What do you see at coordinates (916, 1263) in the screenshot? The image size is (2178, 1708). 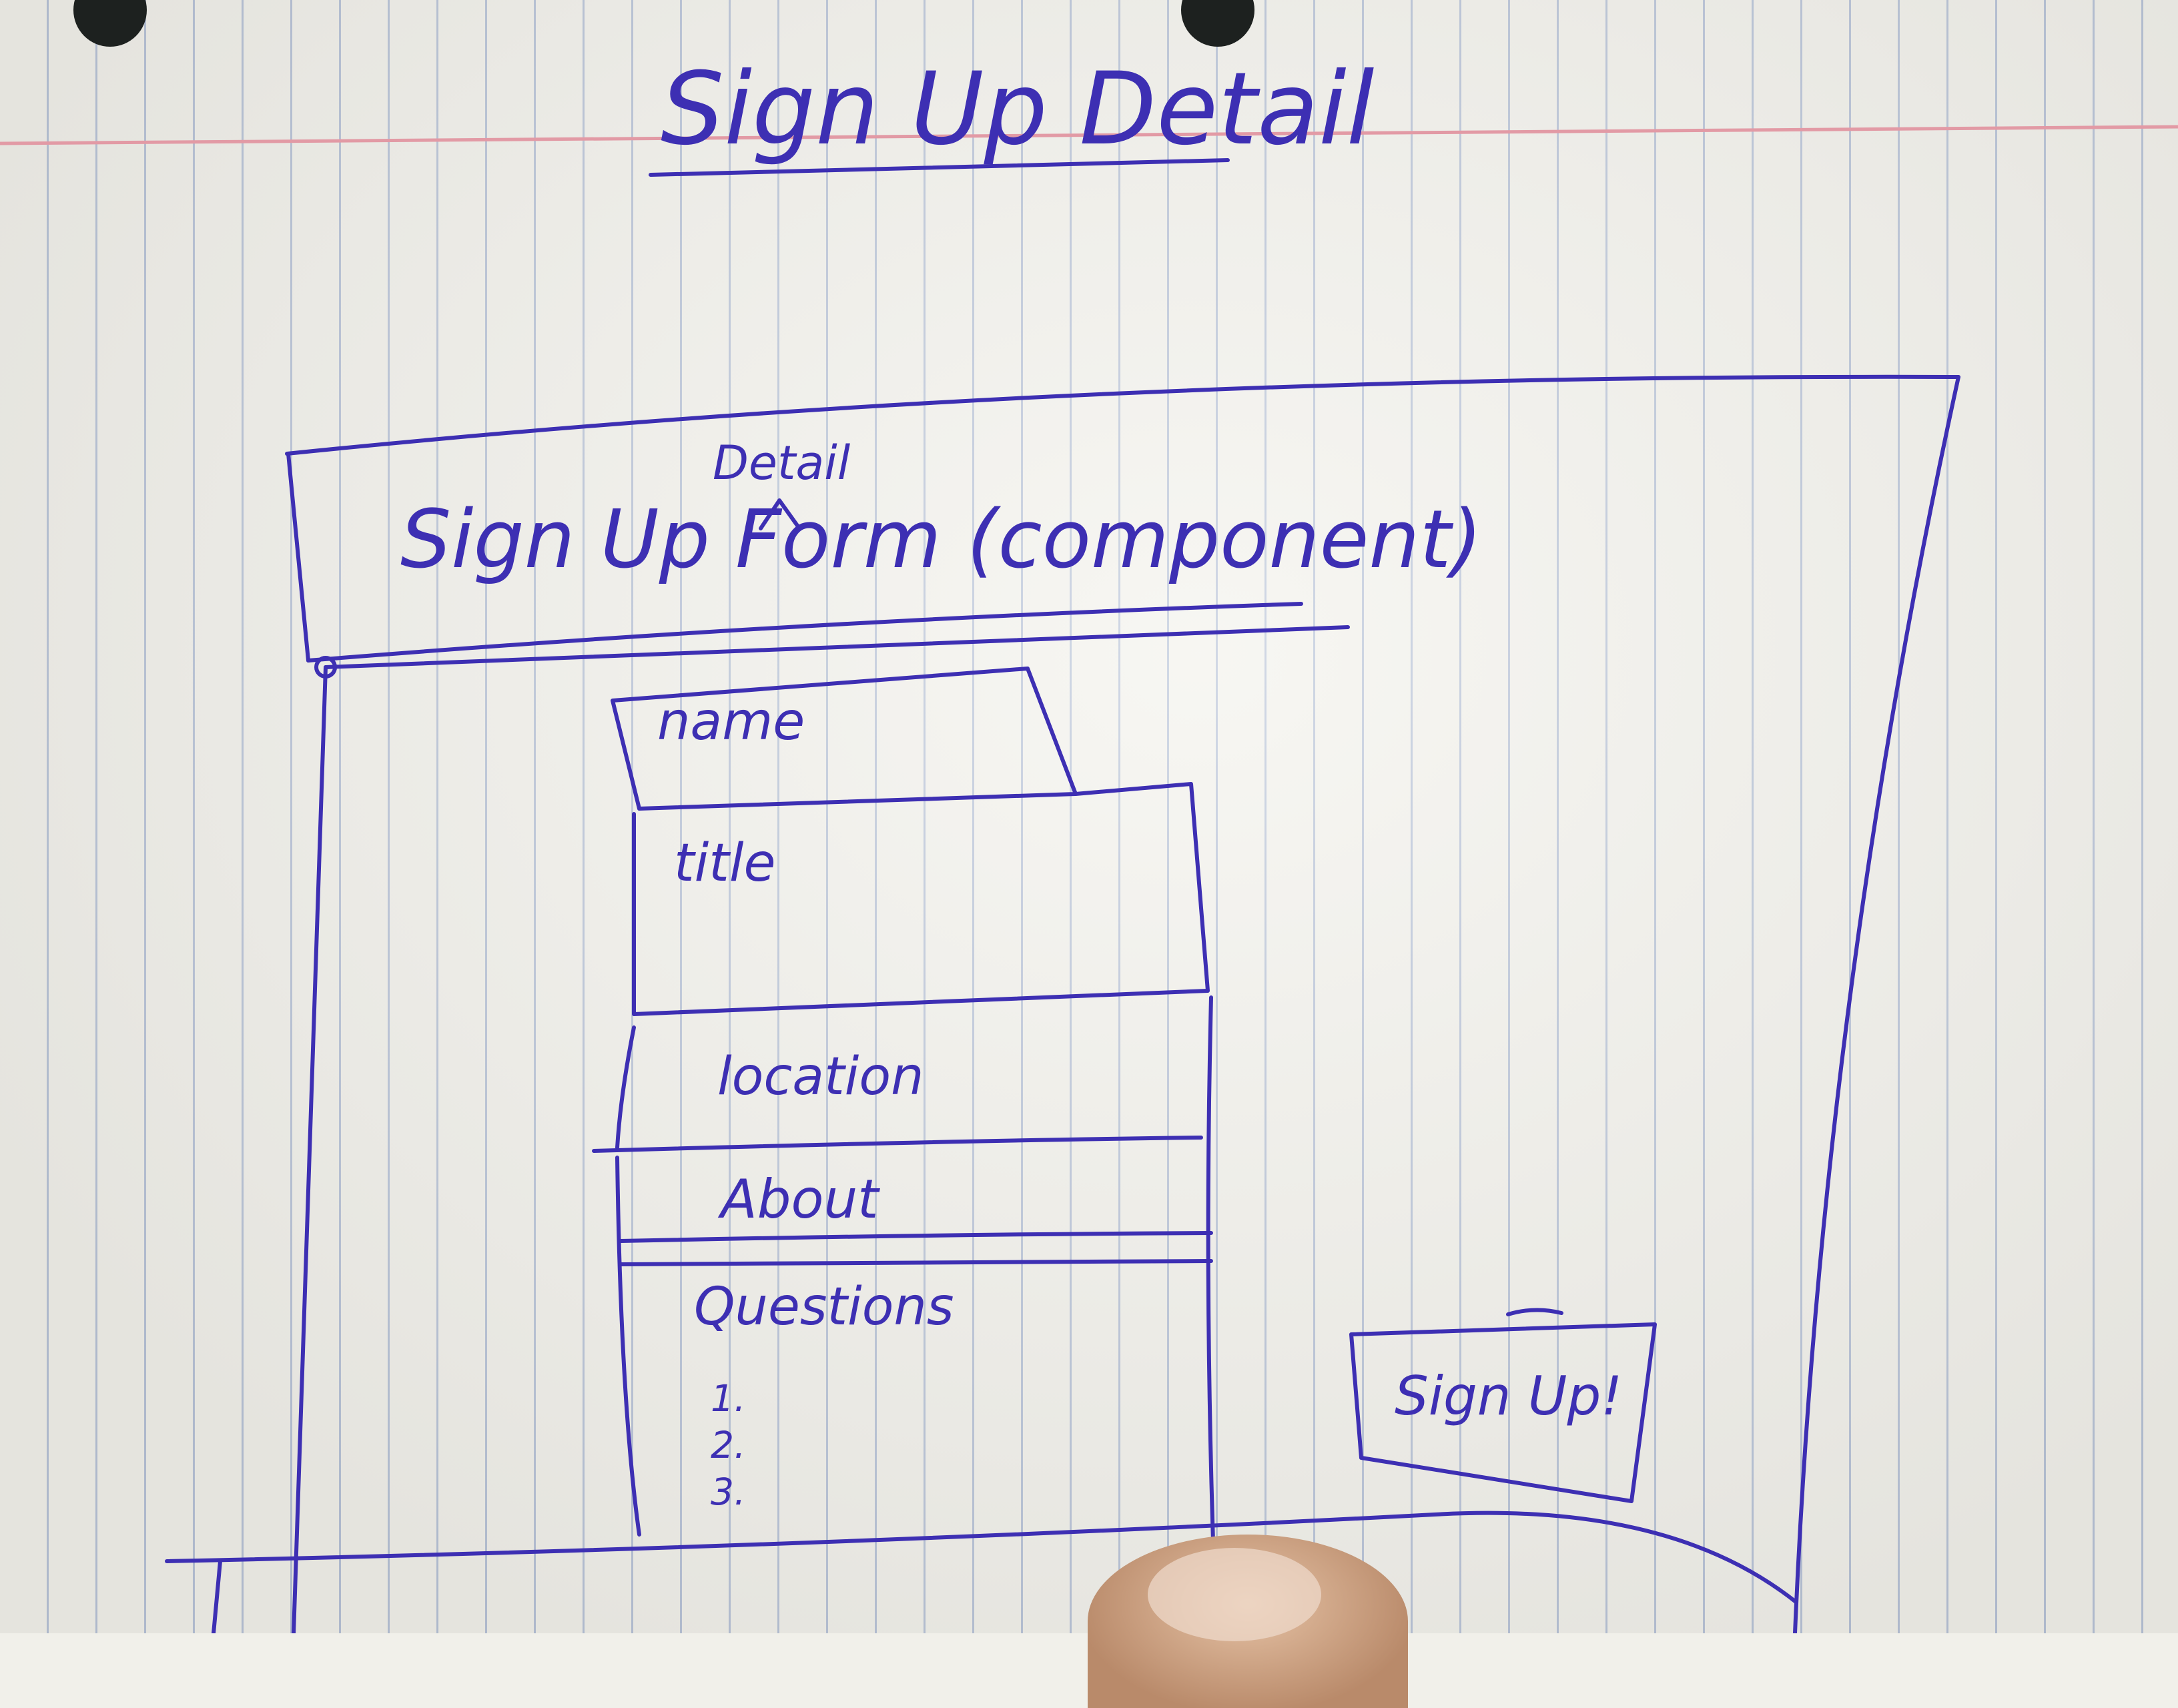 I see `questions-top-line` at bounding box center [916, 1263].